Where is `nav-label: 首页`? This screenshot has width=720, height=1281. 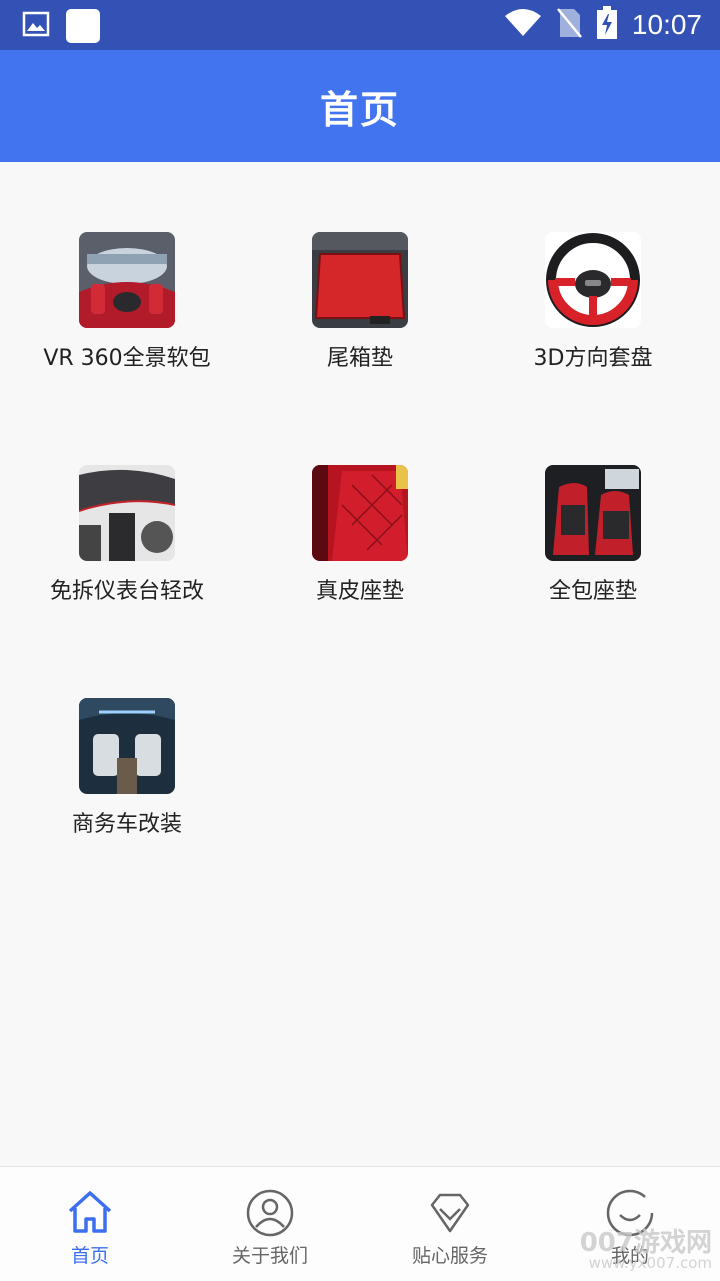 nav-label: 首页 is located at coordinates (89, 1256).